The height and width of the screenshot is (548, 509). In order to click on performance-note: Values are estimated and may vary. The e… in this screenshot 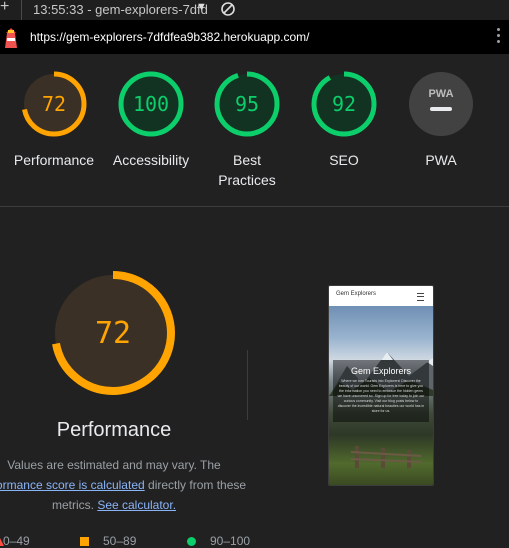, I will do `click(124, 485)`.